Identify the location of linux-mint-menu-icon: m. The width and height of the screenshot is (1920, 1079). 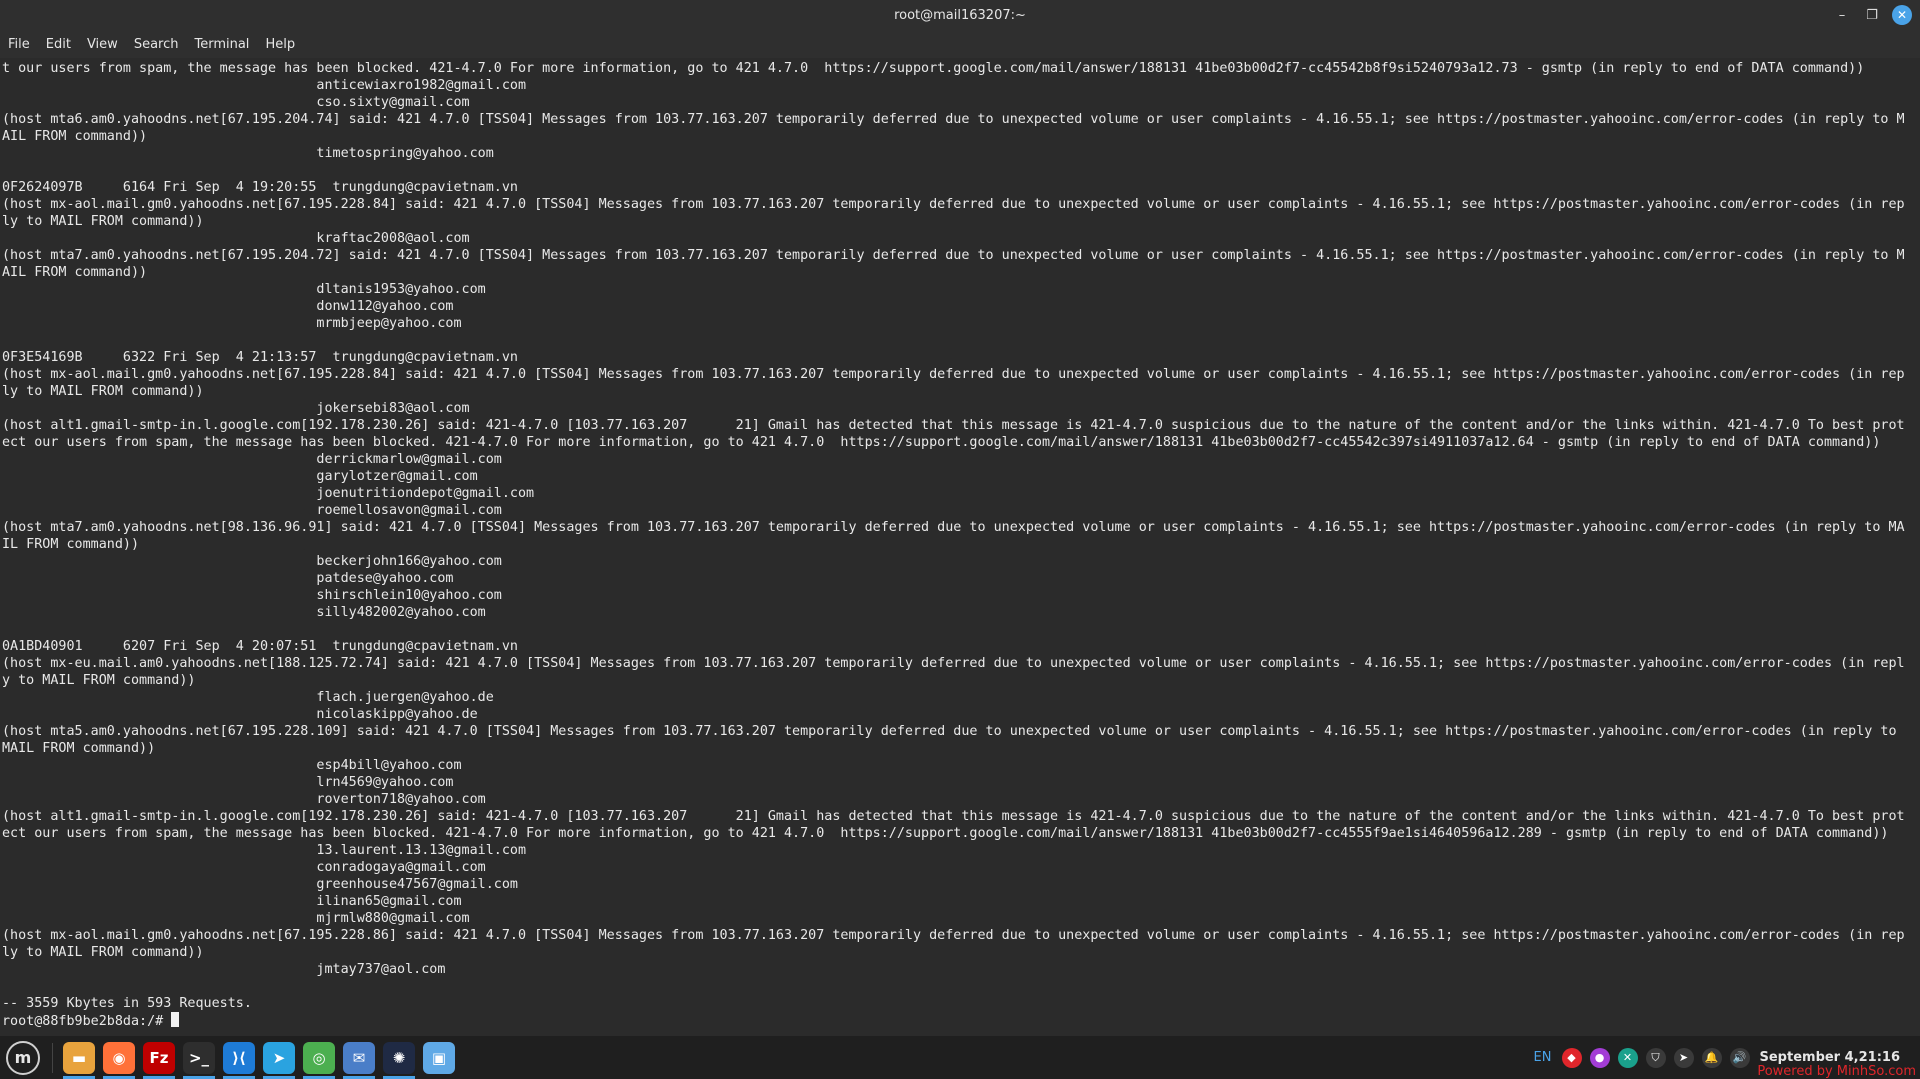
(23, 1057).